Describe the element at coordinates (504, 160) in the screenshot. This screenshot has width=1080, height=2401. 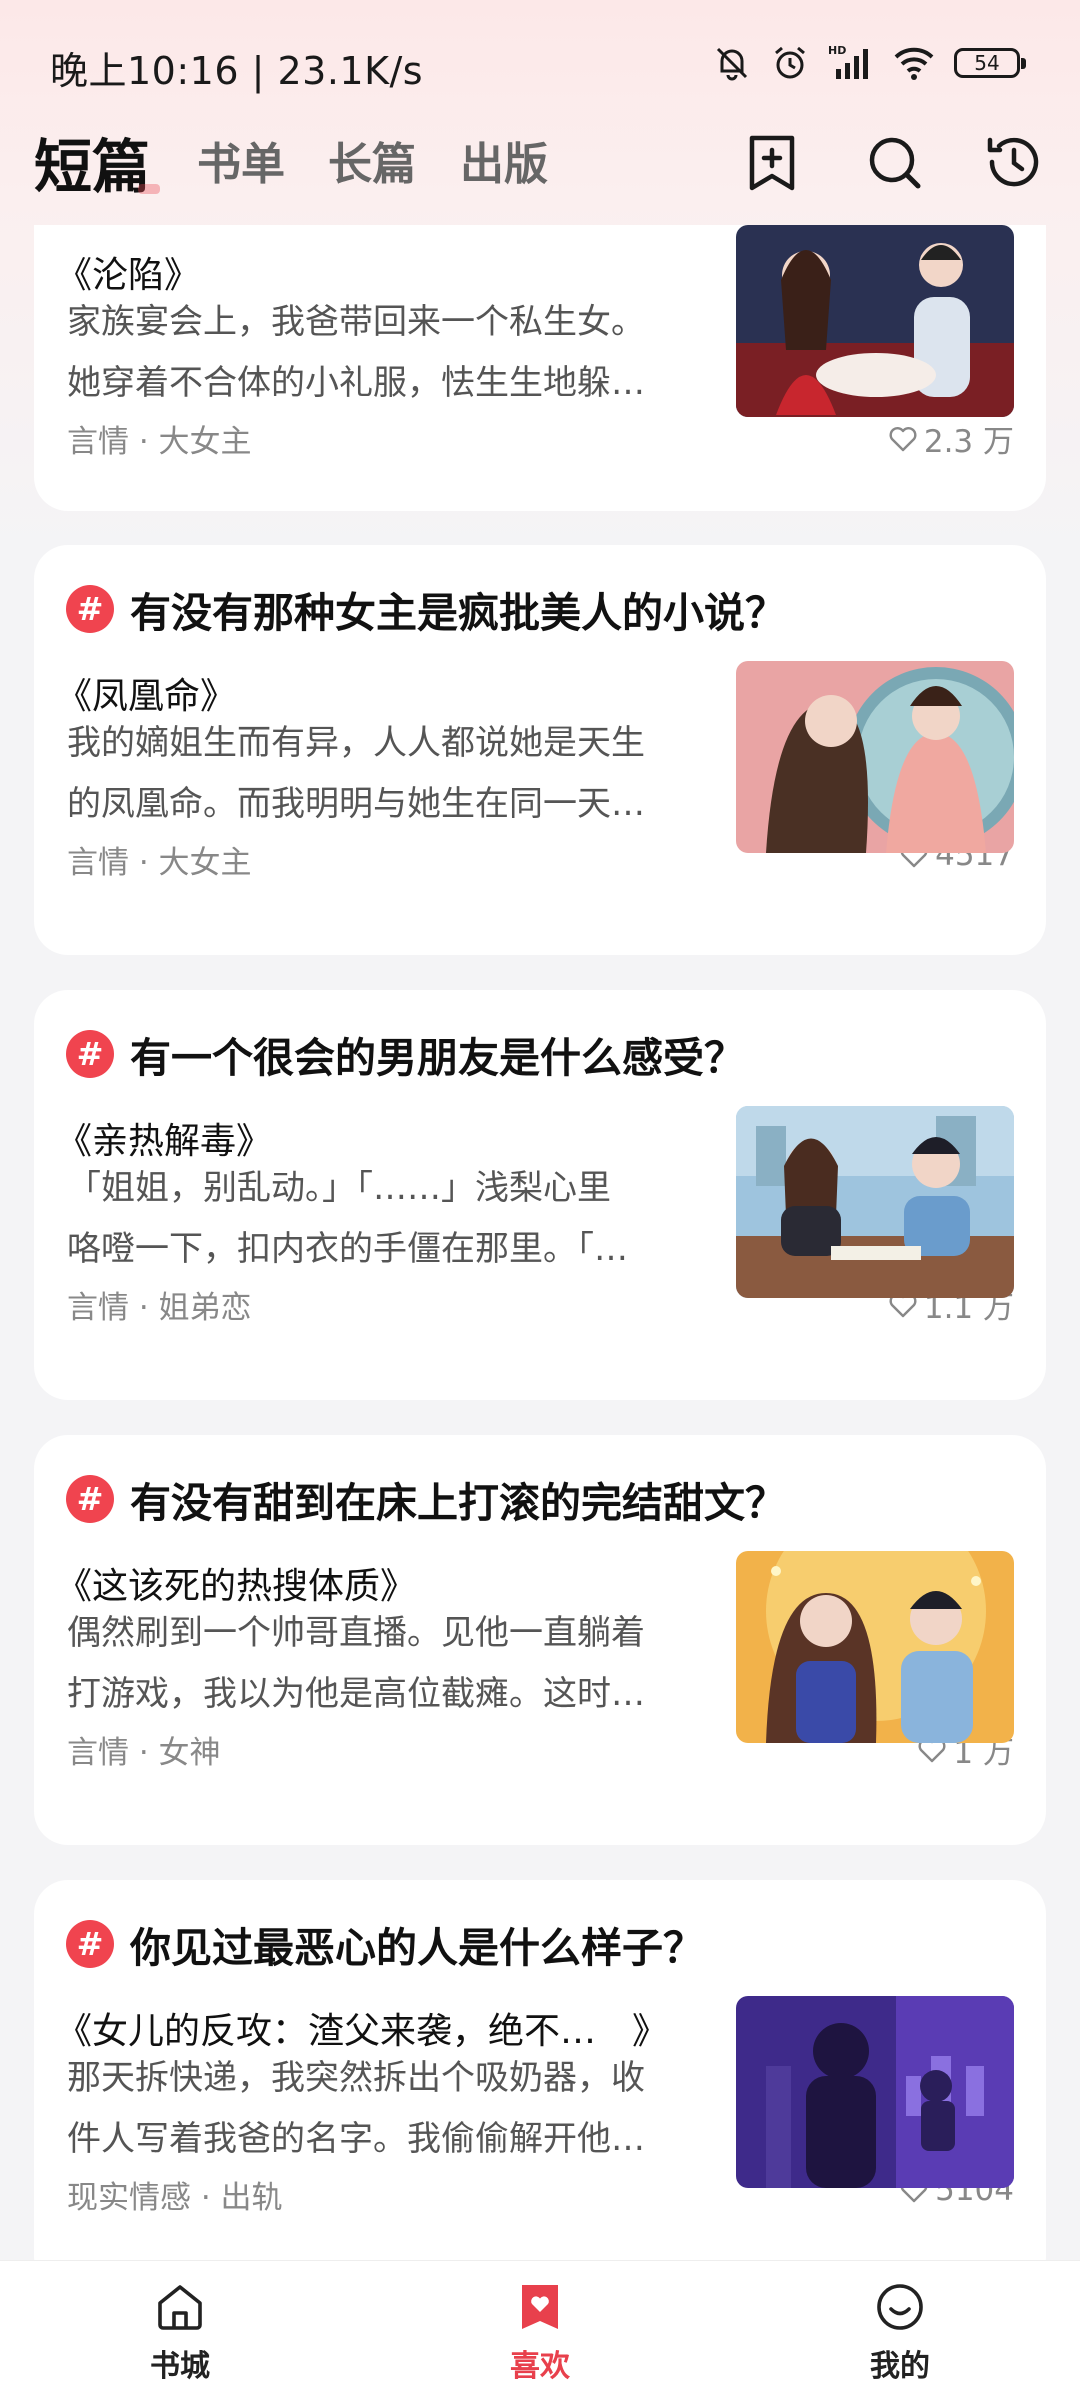
I see `tab-published: 出版` at that location.